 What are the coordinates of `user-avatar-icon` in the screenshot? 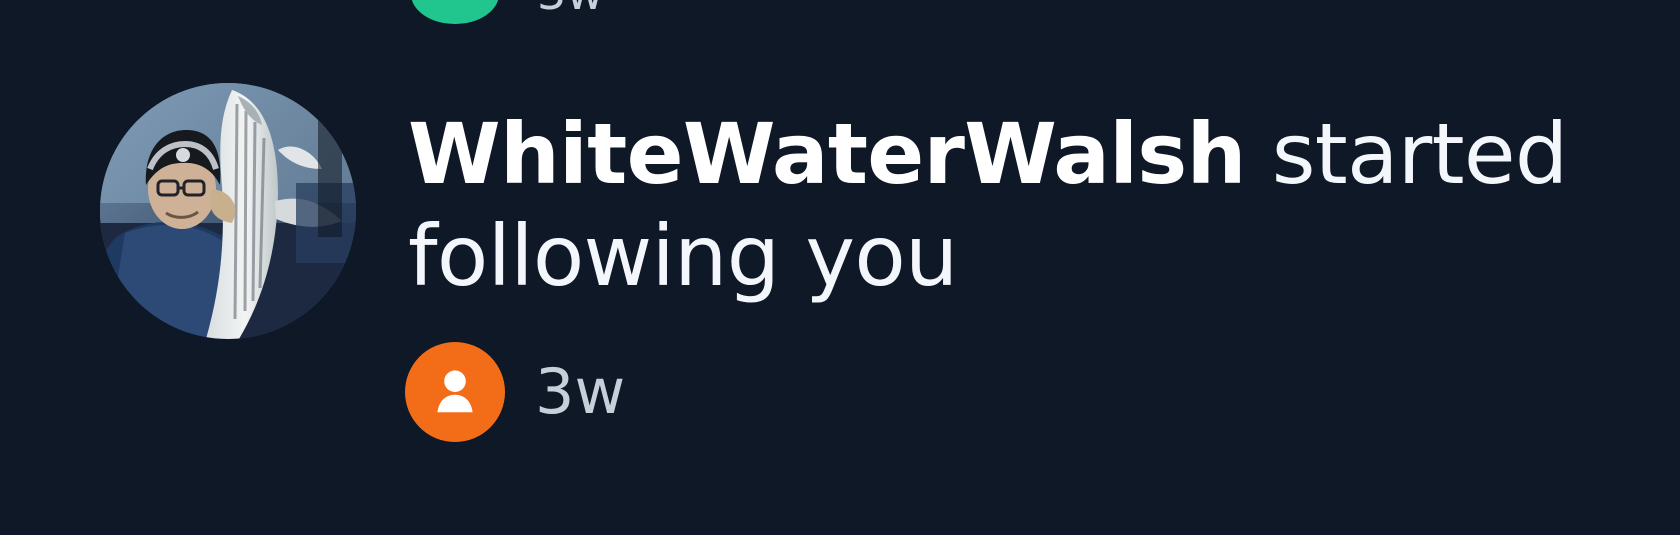 It's located at (228, 211).